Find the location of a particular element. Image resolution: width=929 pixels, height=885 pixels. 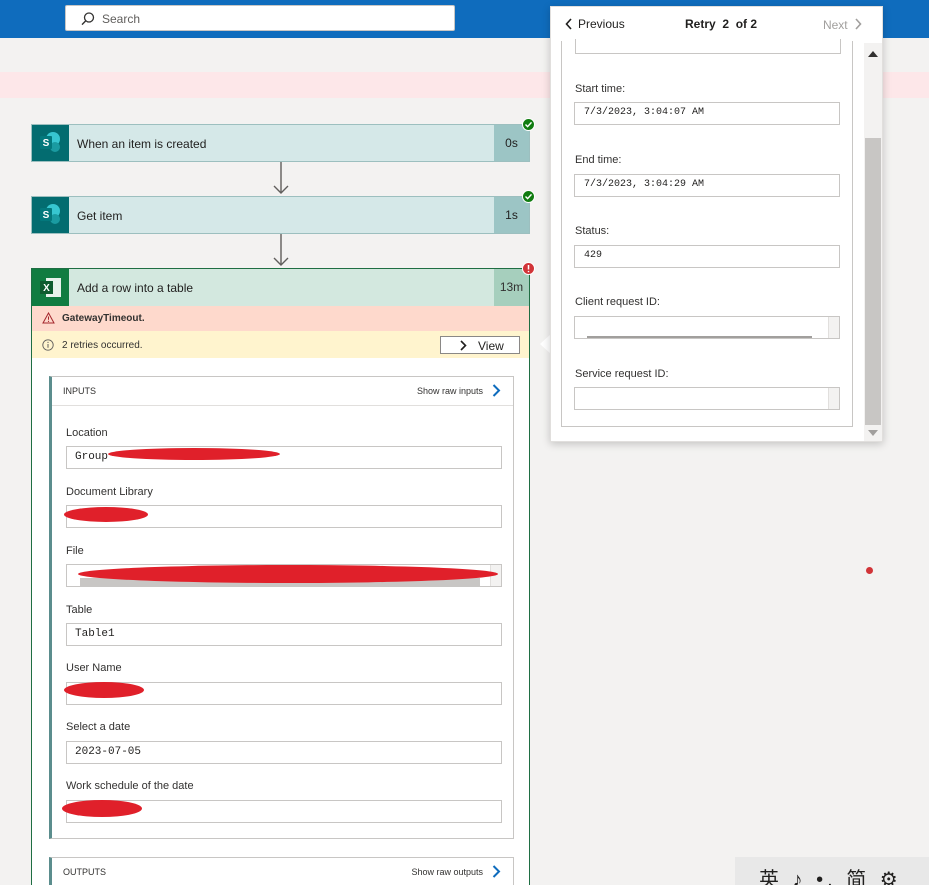

show-raw-inputs-link: Show raw inputs is located at coordinates (450, 391).